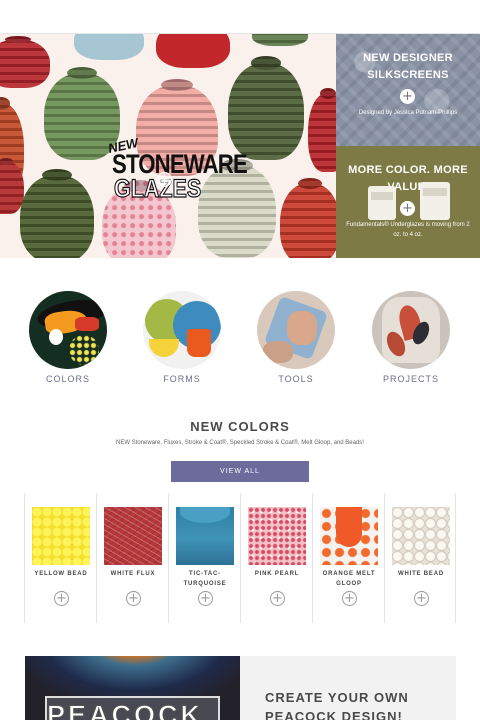 This screenshot has width=480, height=720. Describe the element at coordinates (277, 574) in the screenshot. I see `product-name: PINK PEARL` at that location.